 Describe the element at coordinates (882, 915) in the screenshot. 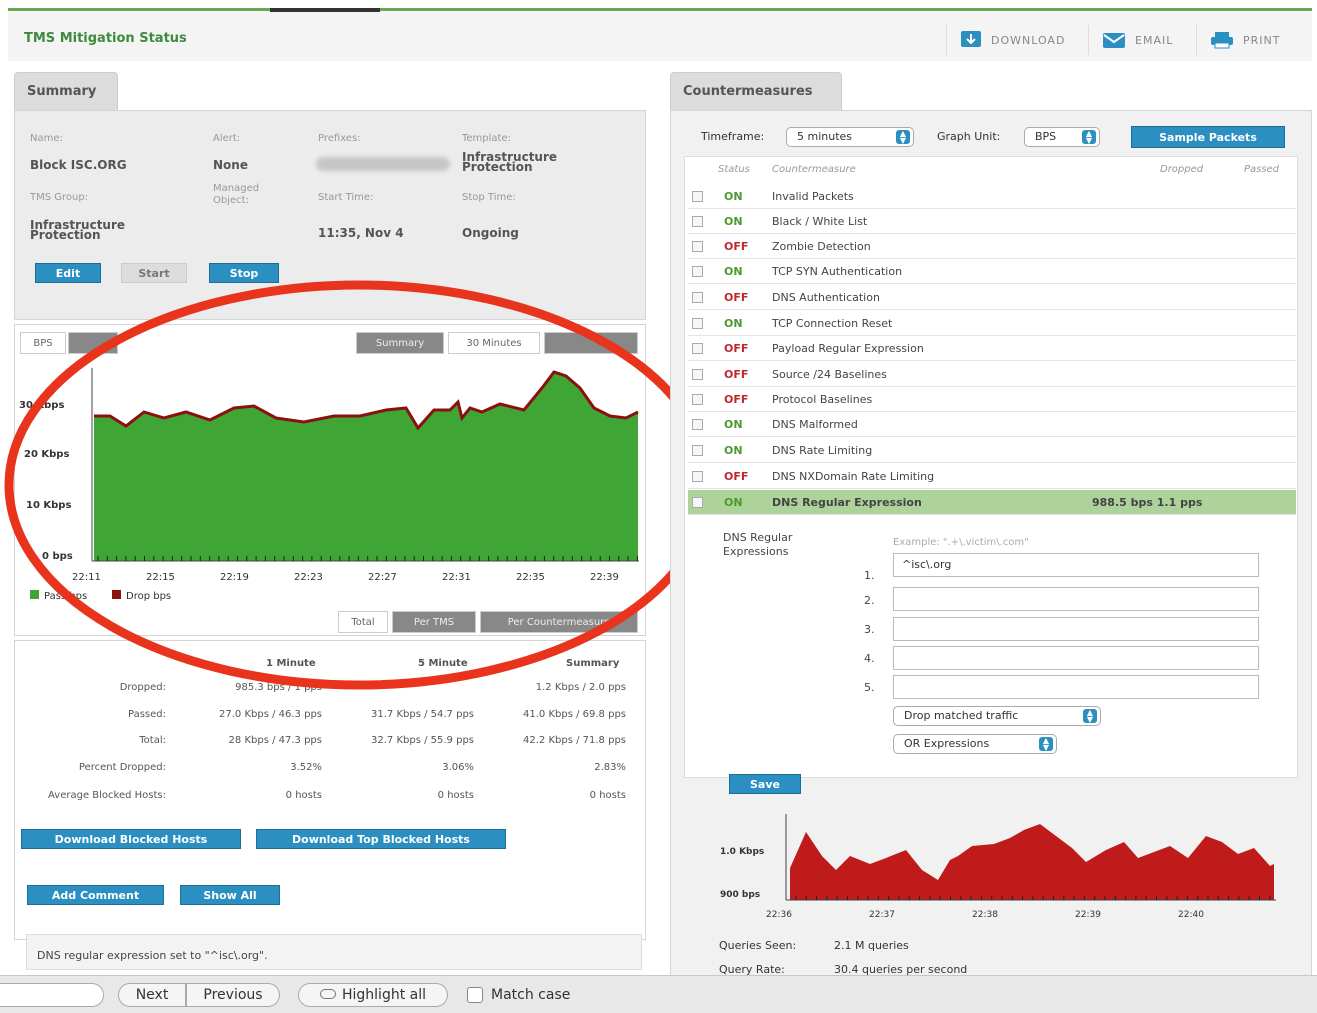

I see `mini-x-tick-label: 22:37` at that location.